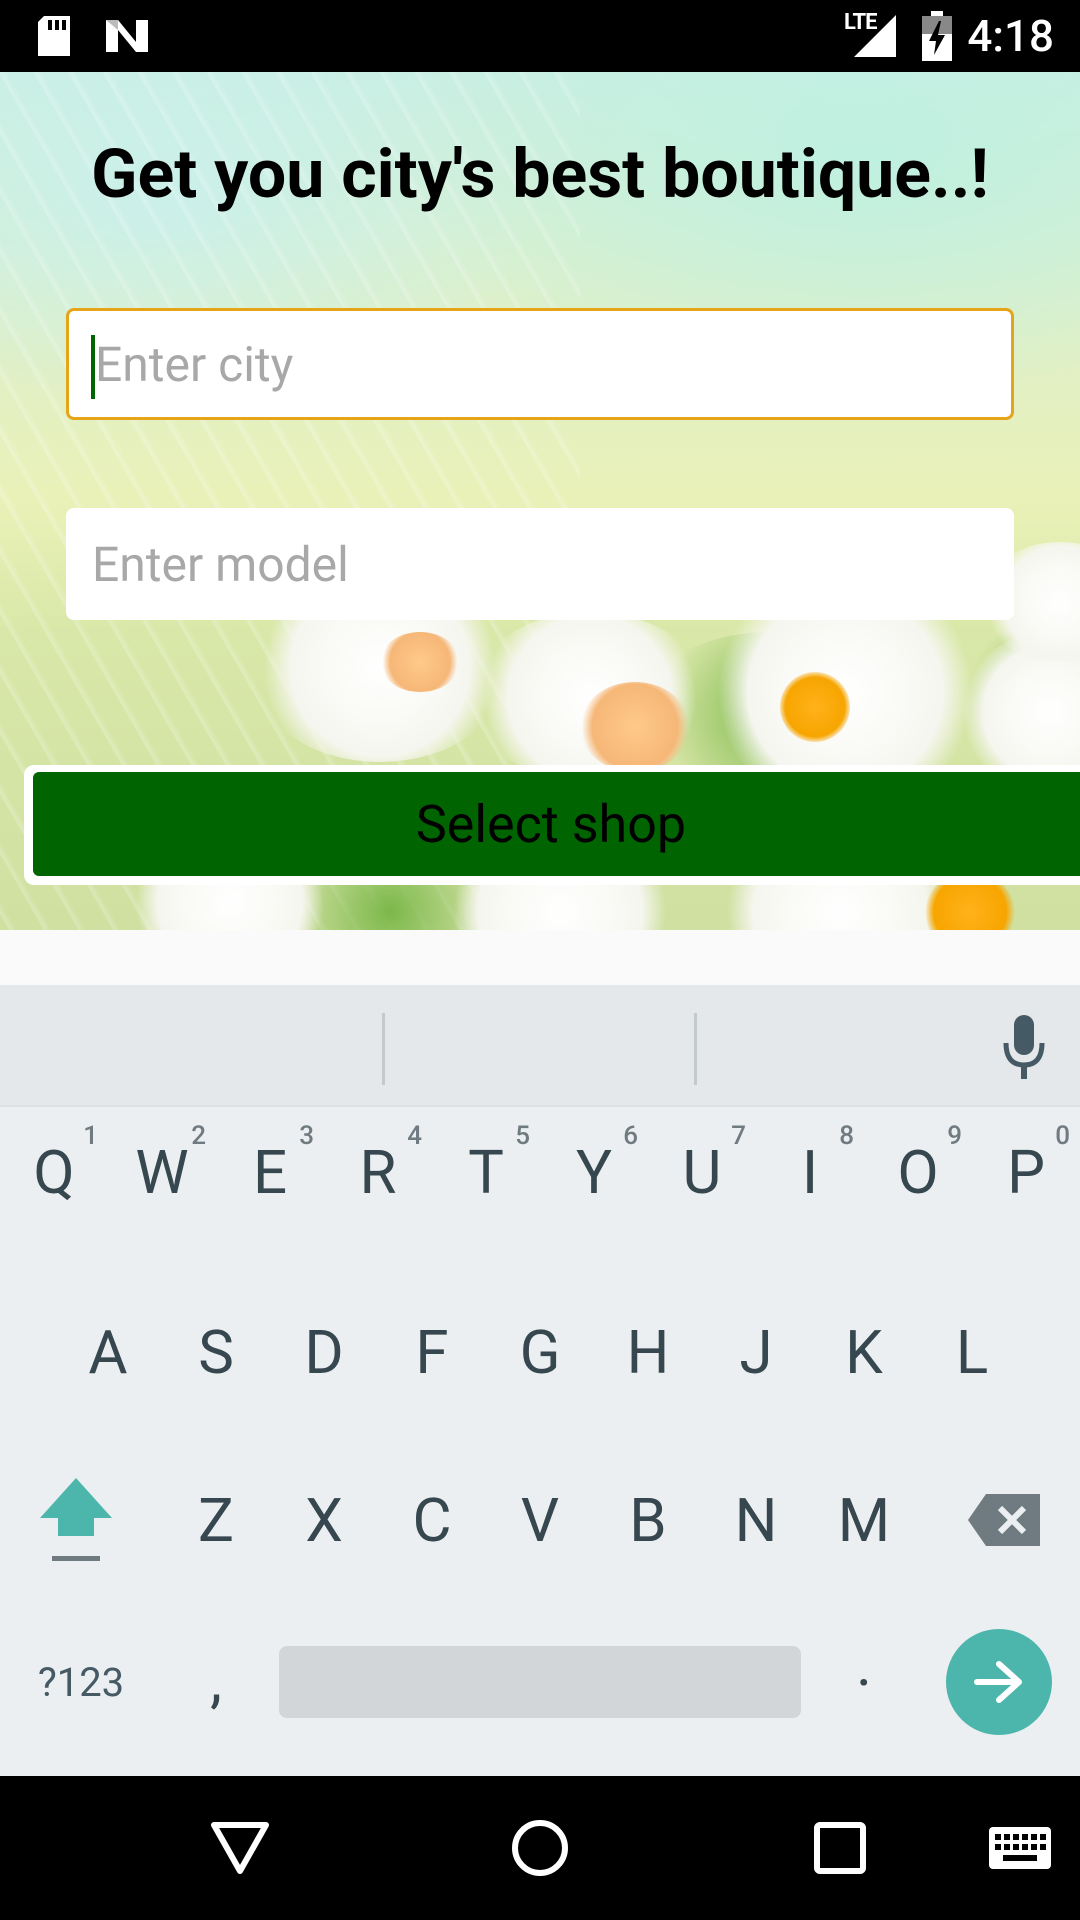 This screenshot has width=1080, height=1920. What do you see at coordinates (864, 1664) in the screenshot?
I see `period-key: .` at bounding box center [864, 1664].